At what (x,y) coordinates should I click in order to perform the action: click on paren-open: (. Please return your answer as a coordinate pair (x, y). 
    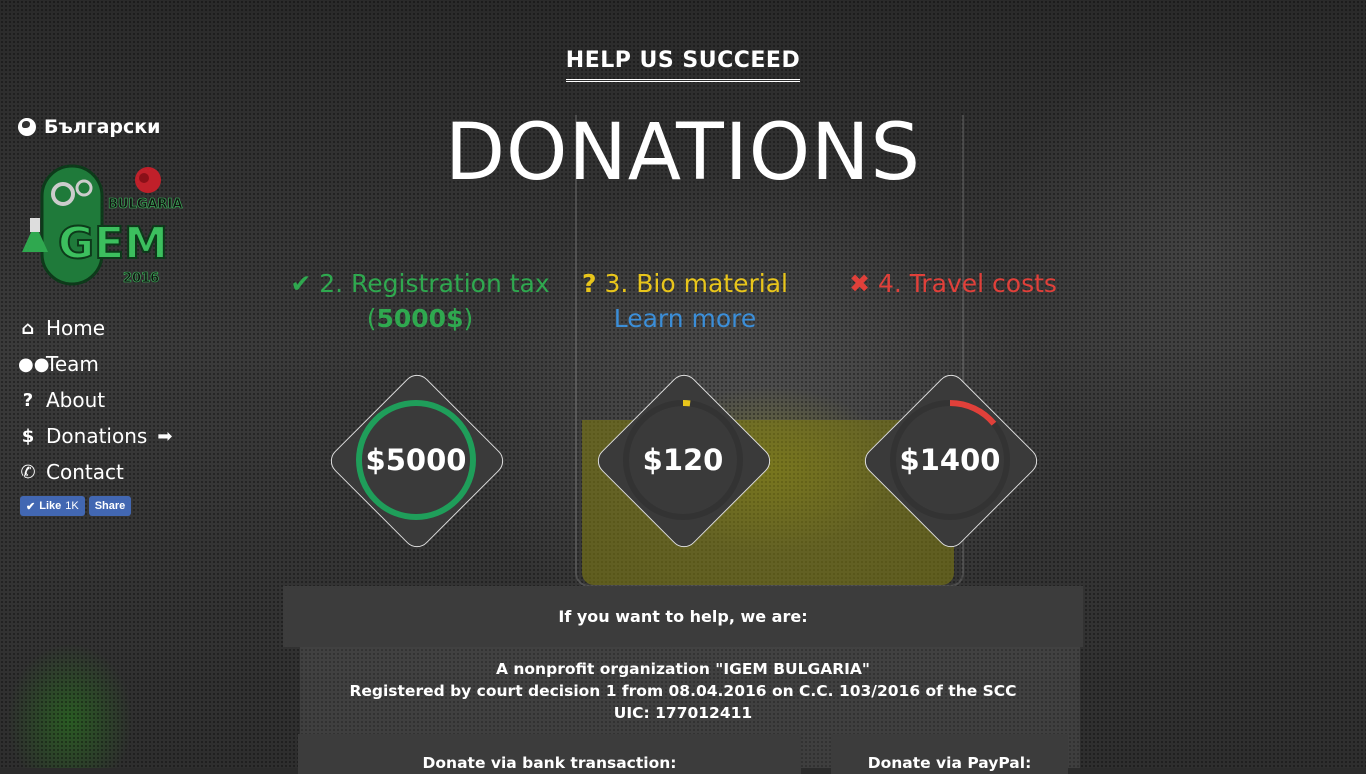
    Looking at the image, I should click on (371, 318).